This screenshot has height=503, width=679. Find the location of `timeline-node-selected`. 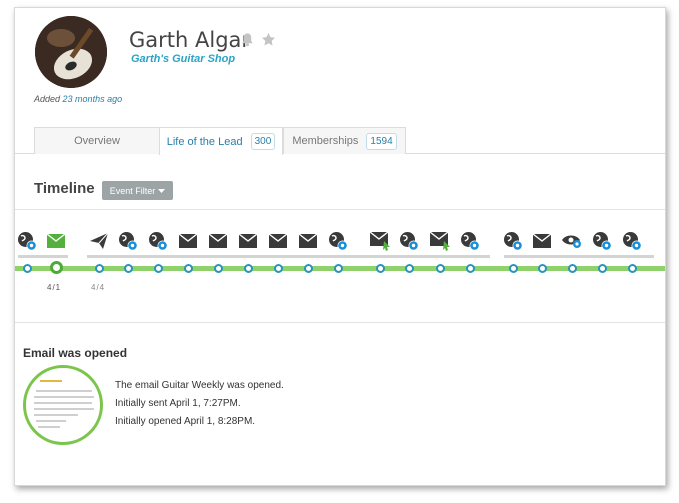

timeline-node-selected is located at coordinates (56, 267).